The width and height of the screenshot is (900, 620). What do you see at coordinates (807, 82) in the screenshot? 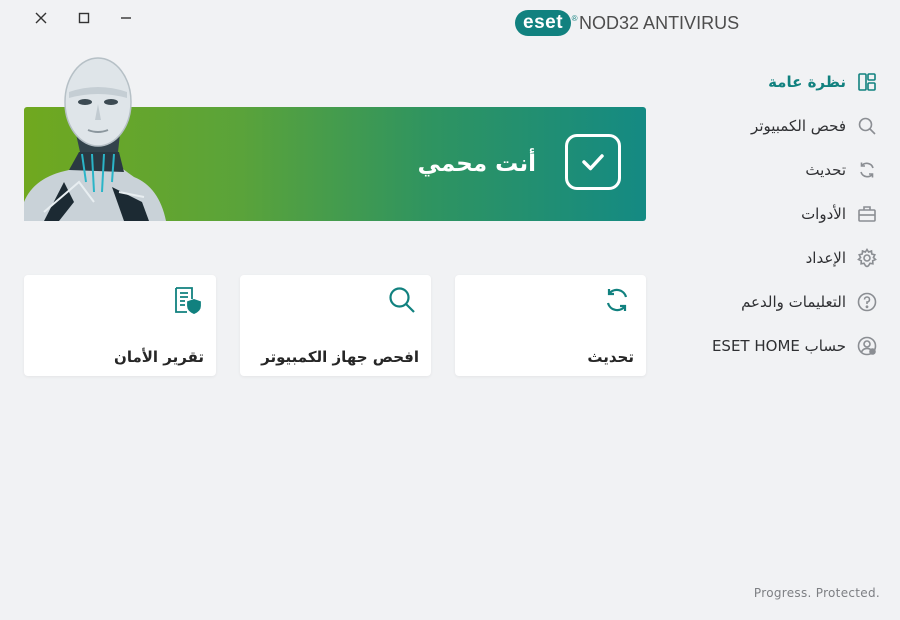
I see `sidebar-item-label: نظرة عامة` at bounding box center [807, 82].